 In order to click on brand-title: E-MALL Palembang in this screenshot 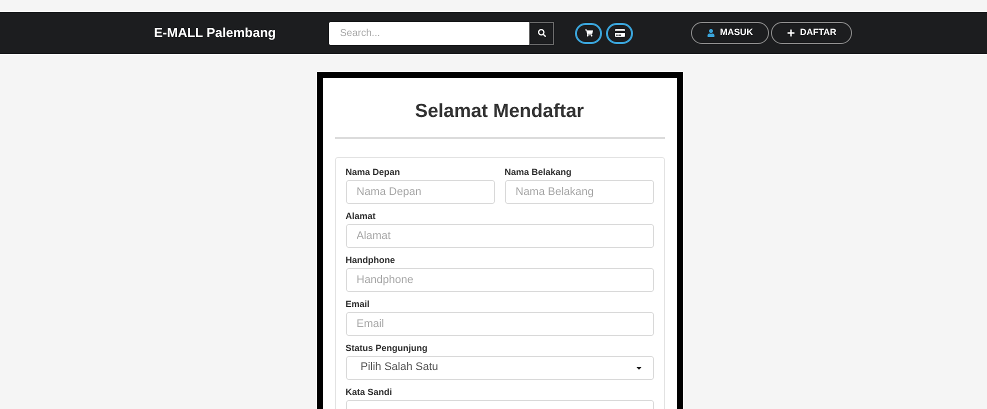, I will do `click(215, 33)`.